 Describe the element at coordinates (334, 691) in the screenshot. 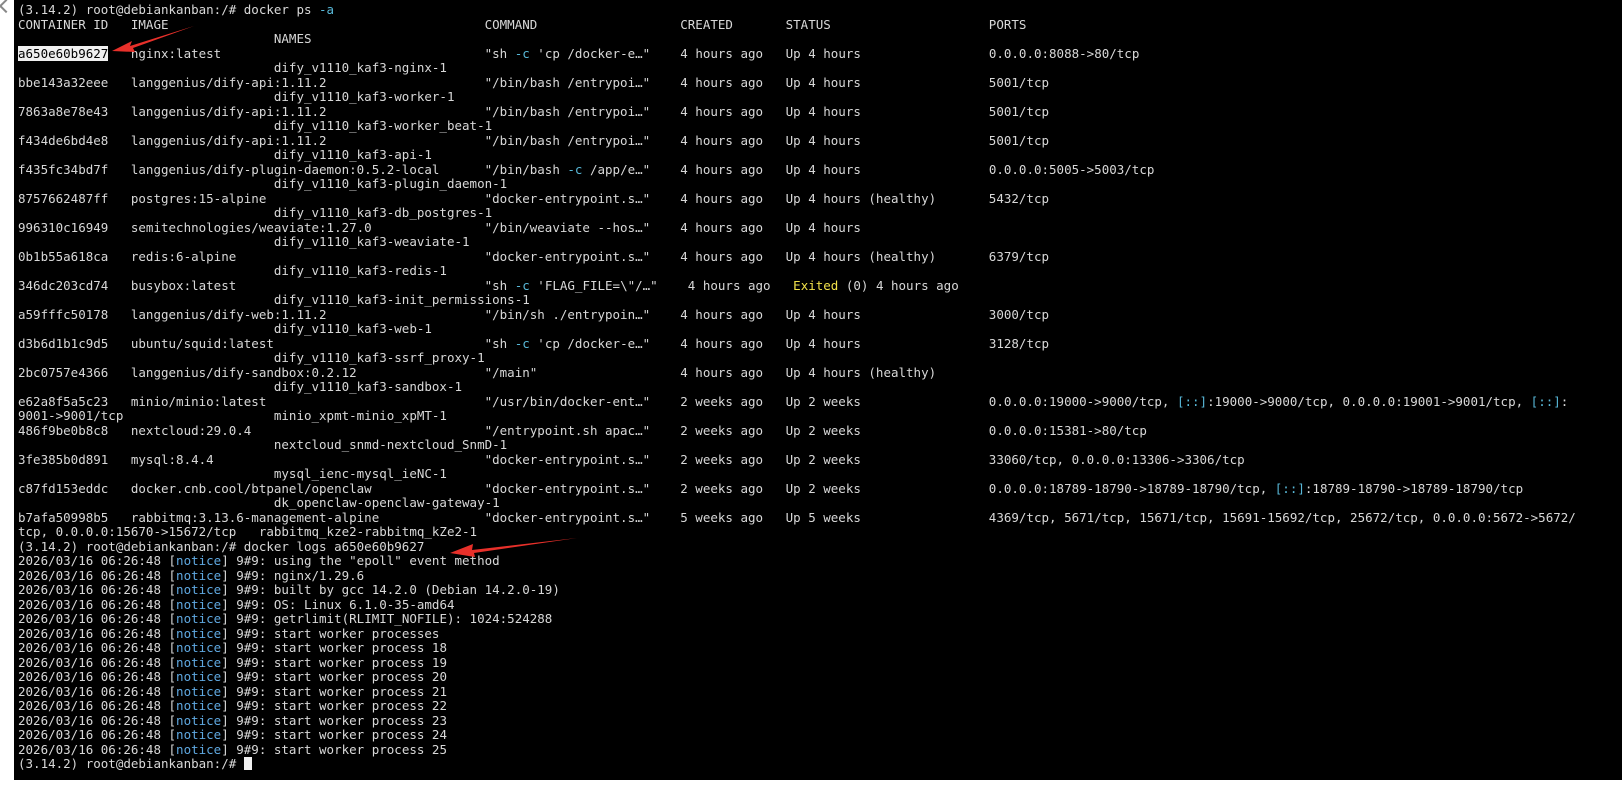

I see `terminal-text-segment: ] 9#9: start worker process 21` at that location.